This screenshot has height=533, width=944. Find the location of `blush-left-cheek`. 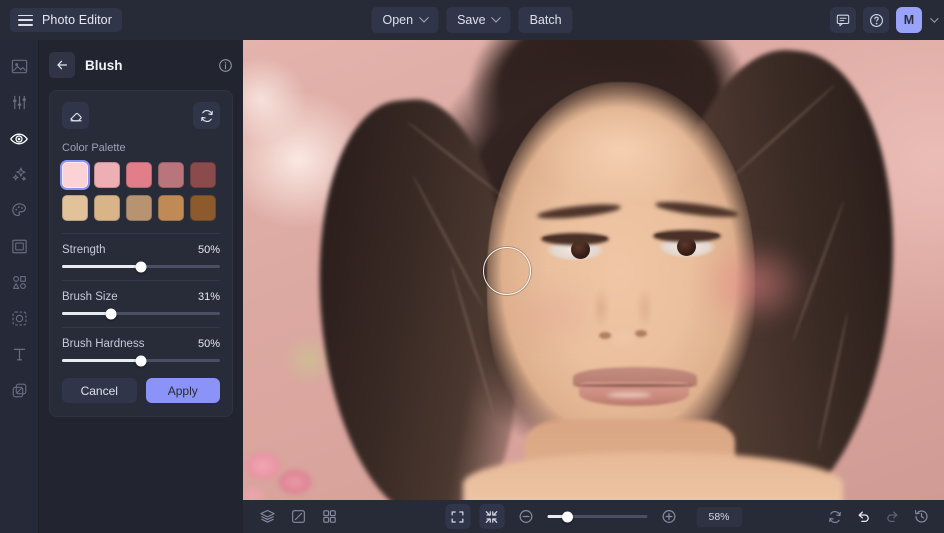

blush-left-cheek is located at coordinates (551, 313).